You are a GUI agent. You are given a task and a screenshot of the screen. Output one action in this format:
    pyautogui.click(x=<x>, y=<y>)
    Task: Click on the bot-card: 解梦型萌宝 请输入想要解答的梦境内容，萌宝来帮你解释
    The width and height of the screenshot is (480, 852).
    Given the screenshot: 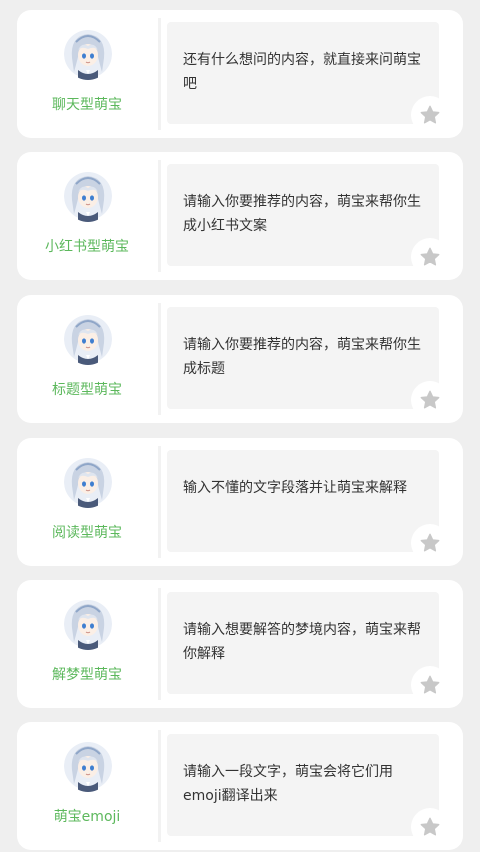 What is the action you would take?
    pyautogui.click(x=240, y=644)
    